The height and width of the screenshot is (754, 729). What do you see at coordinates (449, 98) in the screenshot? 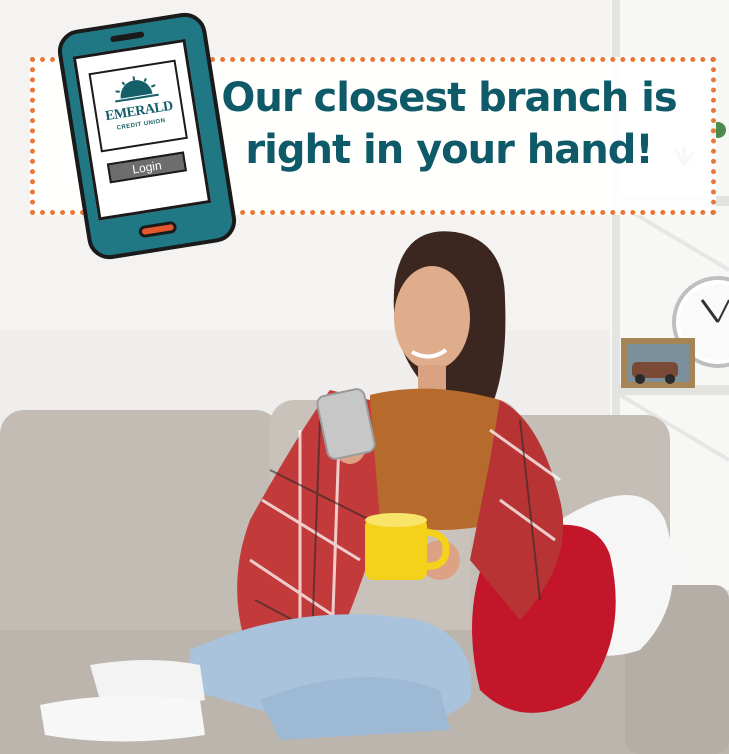
I see `headline-line-1: Our closest branch is` at bounding box center [449, 98].